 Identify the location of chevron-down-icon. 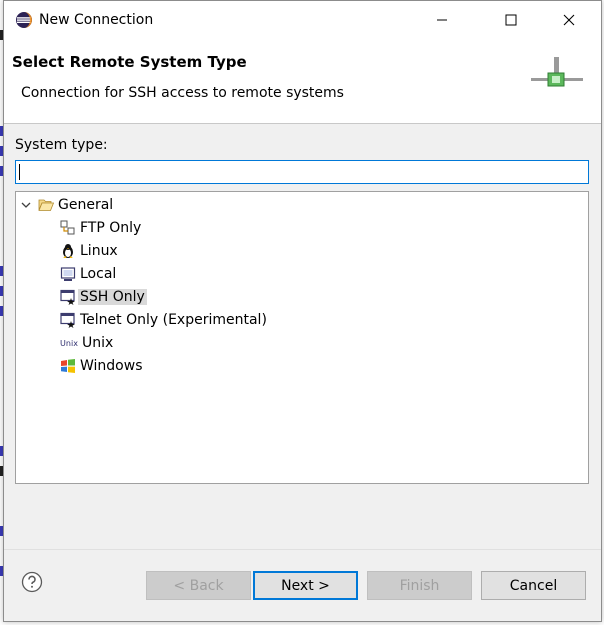
(26, 205).